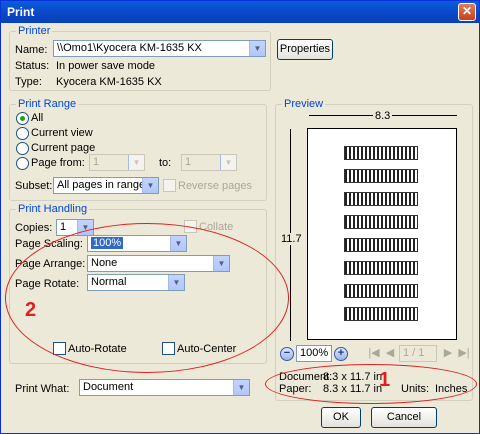 Image resolution: width=480 pixels, height=434 pixels. I want to click on page-indicator: 1 / 1, so click(418, 353).